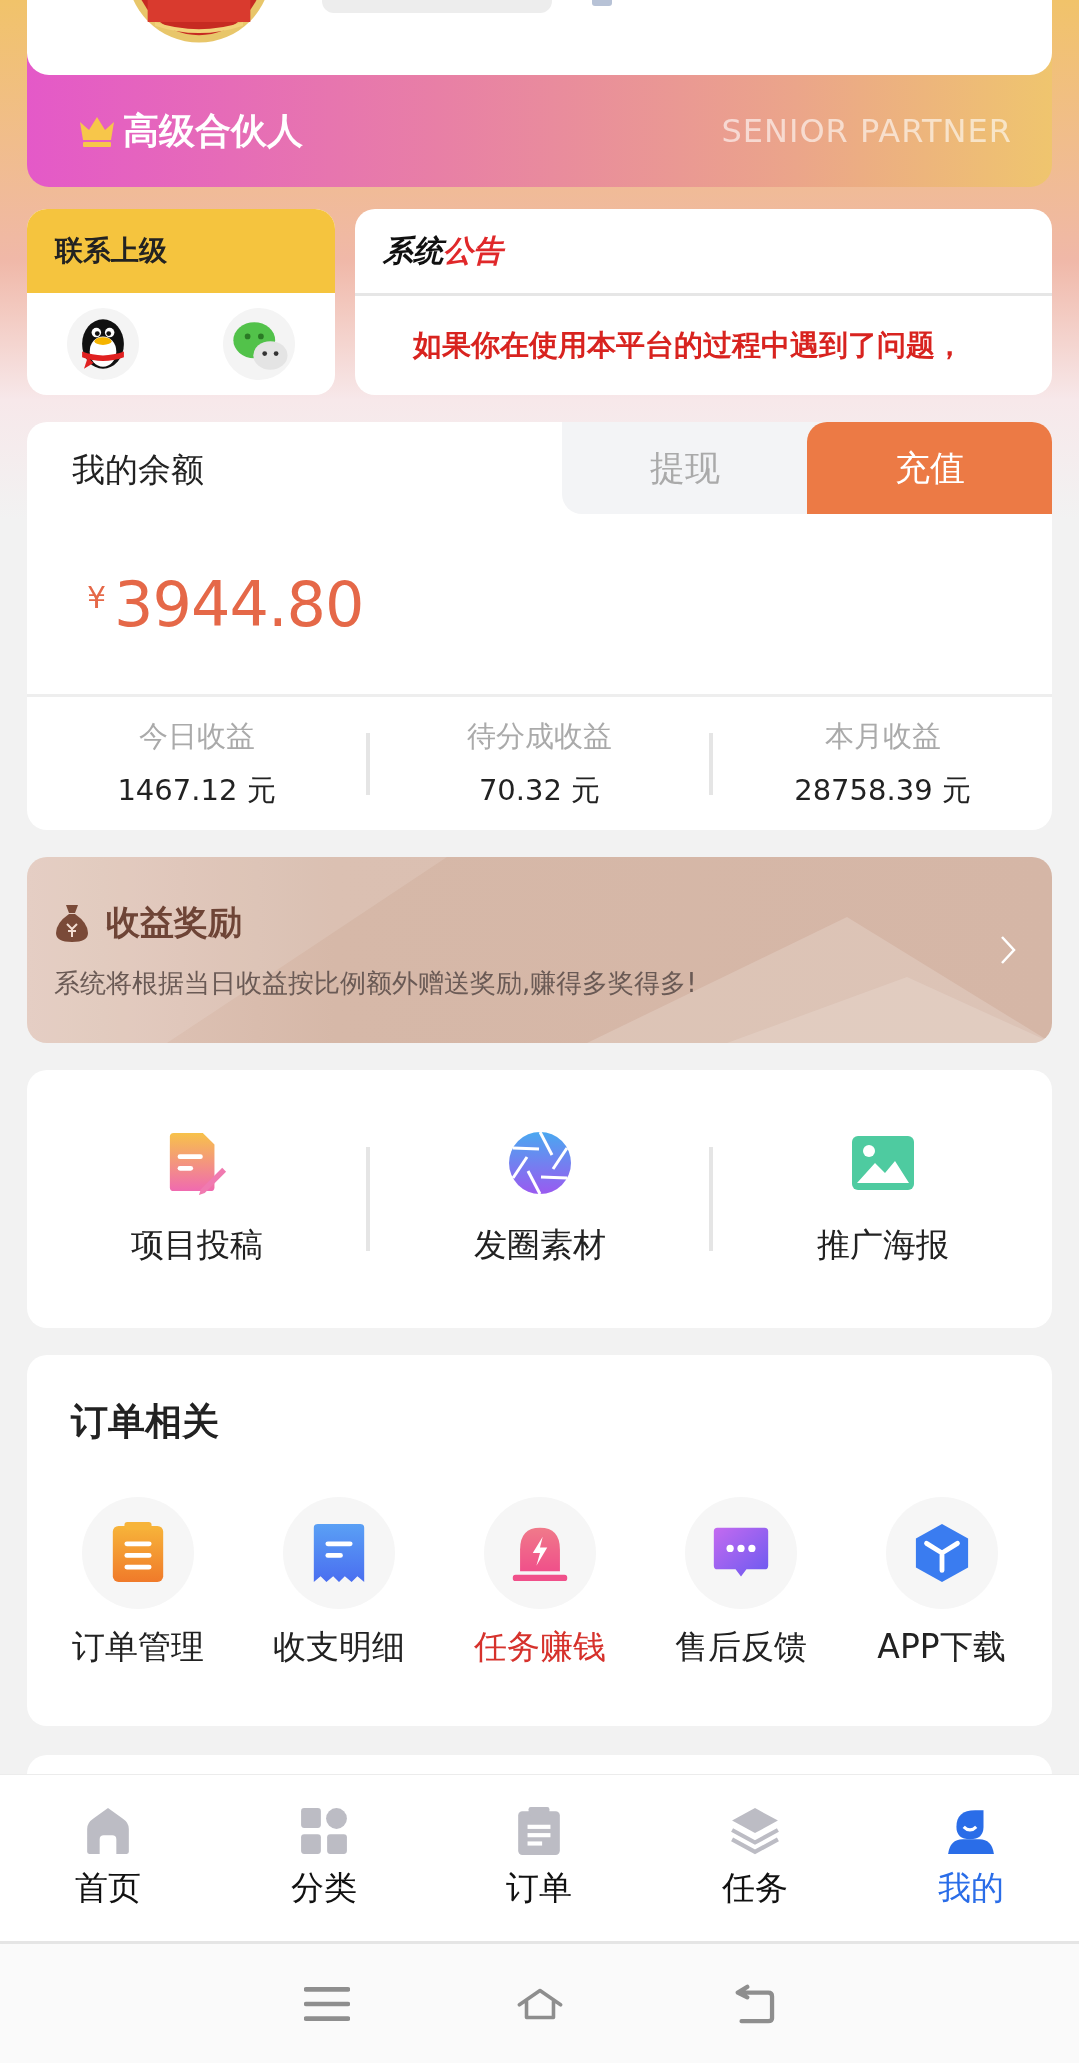 This screenshot has height=2063, width=1079. What do you see at coordinates (108, 1858) in the screenshot?
I see `tab-item: 首页` at bounding box center [108, 1858].